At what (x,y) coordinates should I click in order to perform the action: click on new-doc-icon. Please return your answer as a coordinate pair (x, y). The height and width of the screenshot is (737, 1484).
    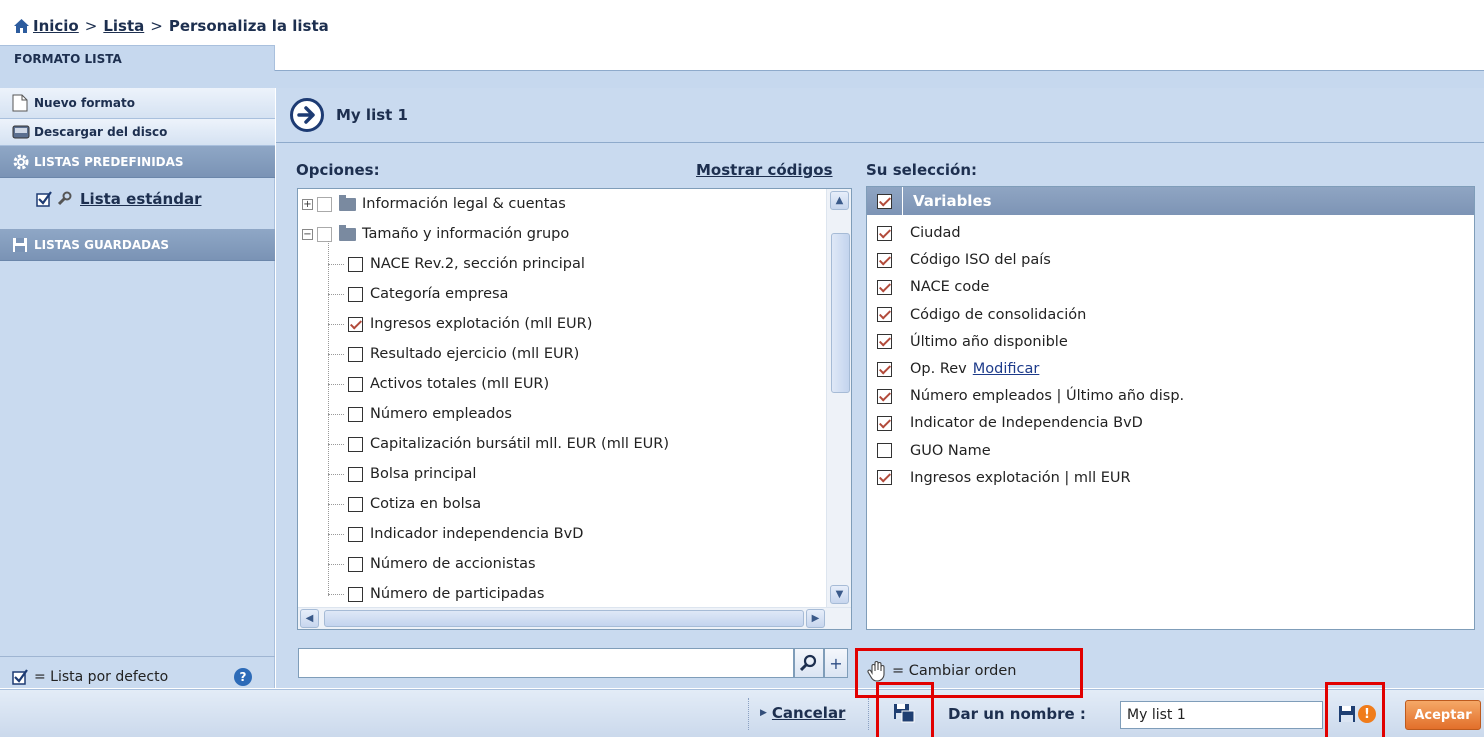
    Looking at the image, I should click on (20, 103).